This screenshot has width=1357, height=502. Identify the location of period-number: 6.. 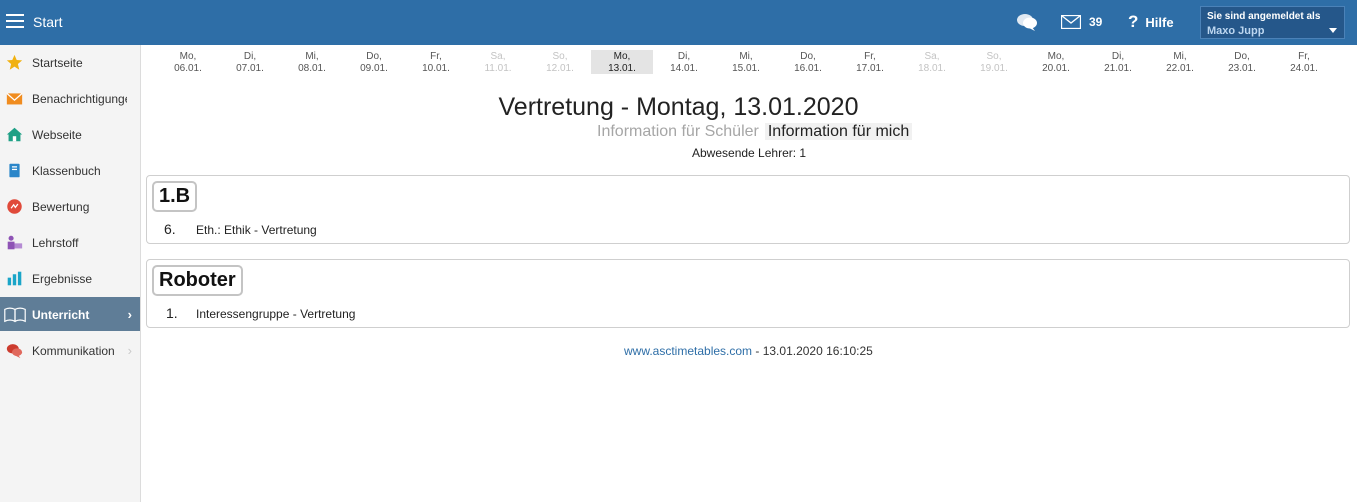
(170, 229).